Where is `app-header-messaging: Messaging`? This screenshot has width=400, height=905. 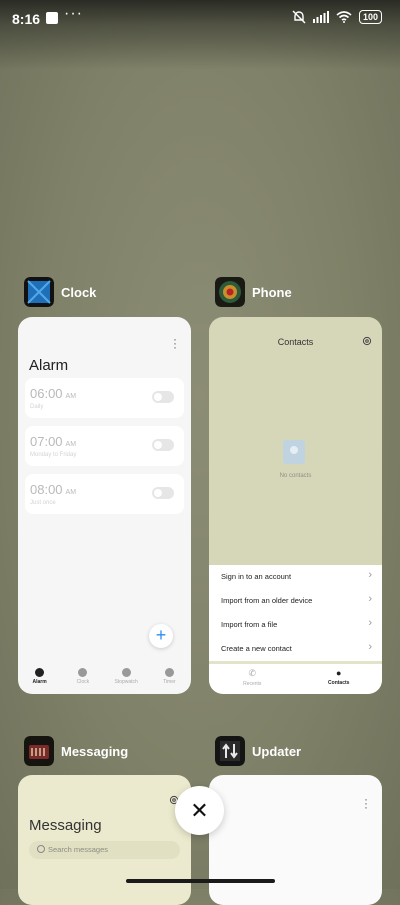
app-header-messaging: Messaging is located at coordinates (76, 751).